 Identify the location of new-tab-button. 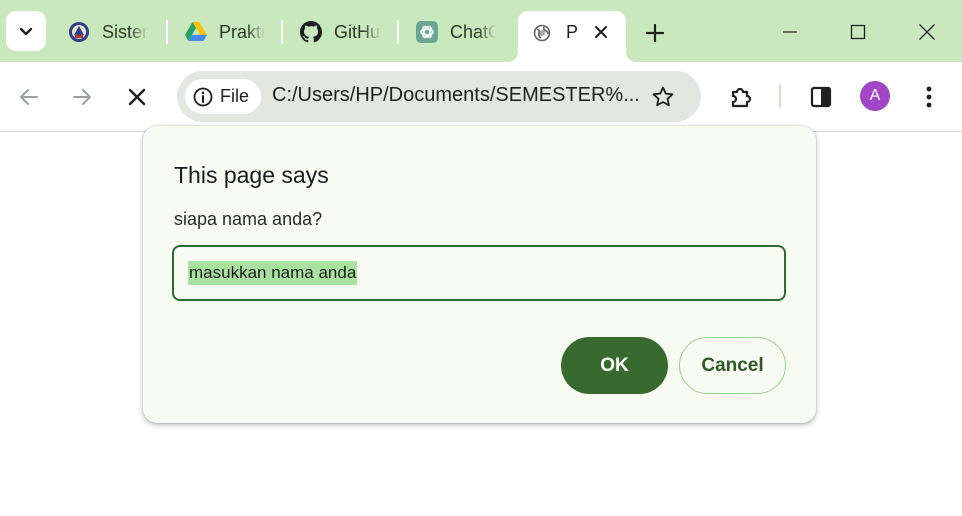
(655, 33).